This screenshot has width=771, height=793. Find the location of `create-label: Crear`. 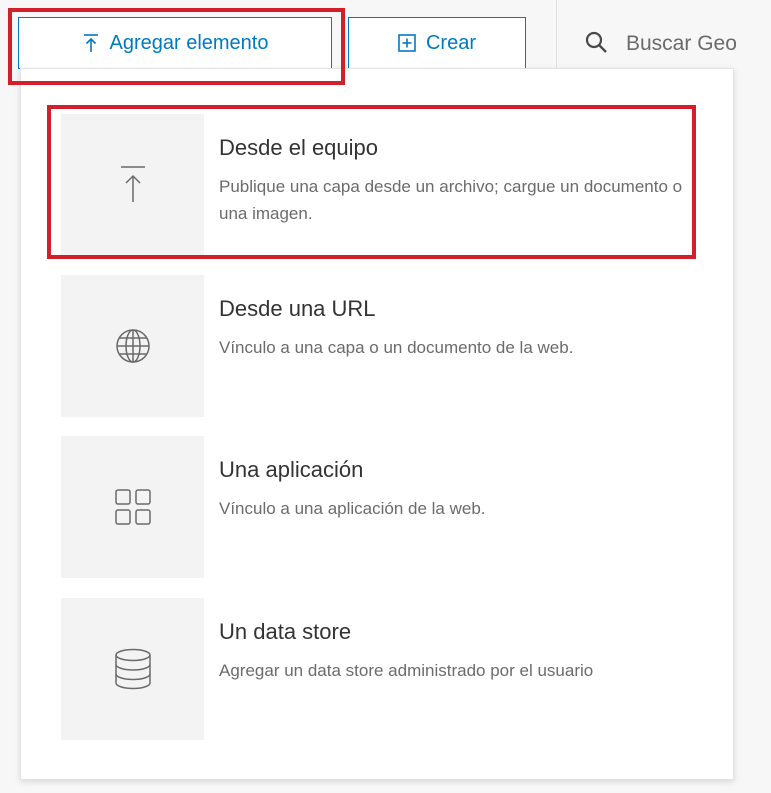

create-label: Crear is located at coordinates (450, 42).